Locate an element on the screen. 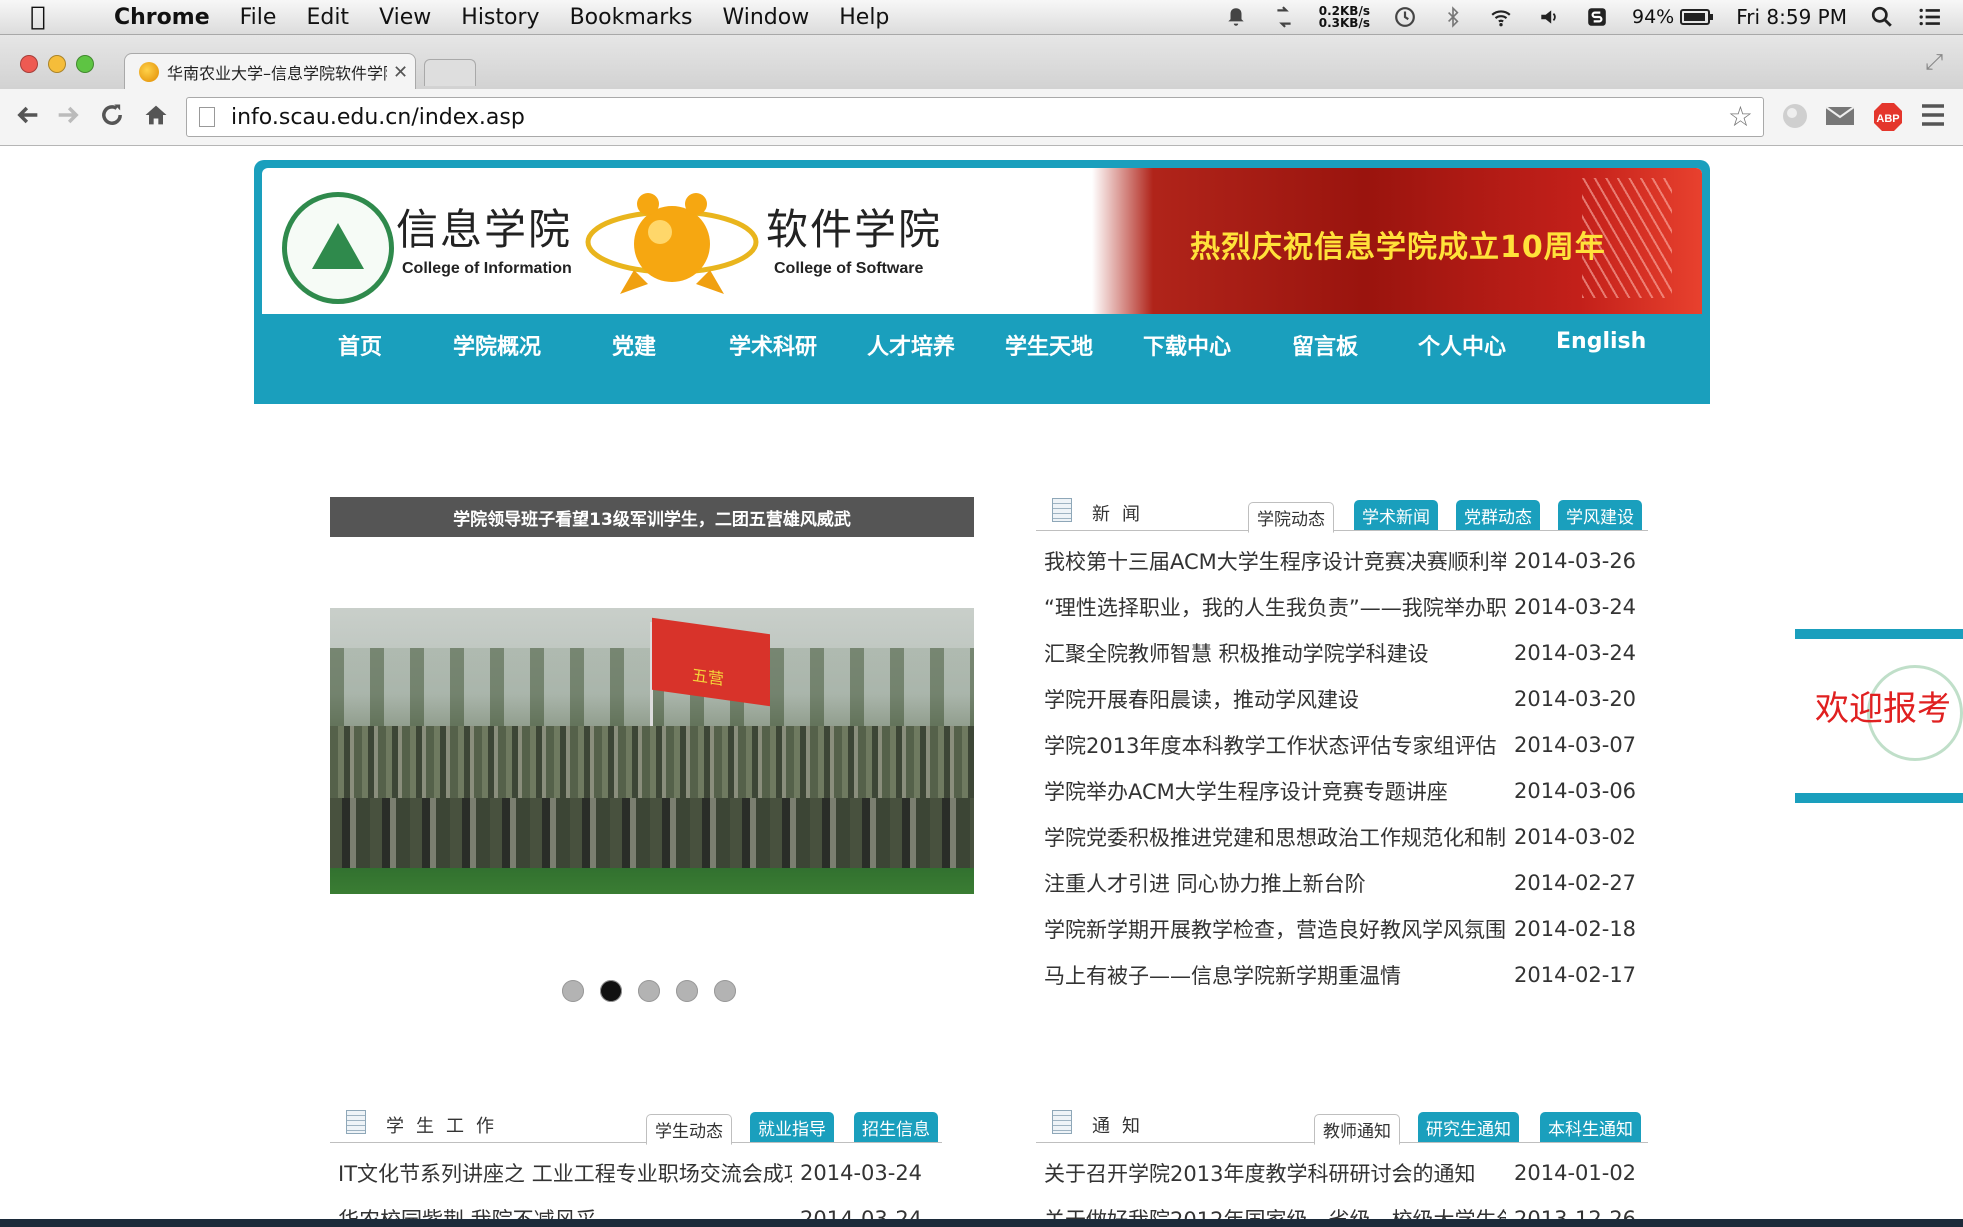 This screenshot has height=1227, width=1963. nav-guestbook: 留言板 is located at coordinates (1325, 345).